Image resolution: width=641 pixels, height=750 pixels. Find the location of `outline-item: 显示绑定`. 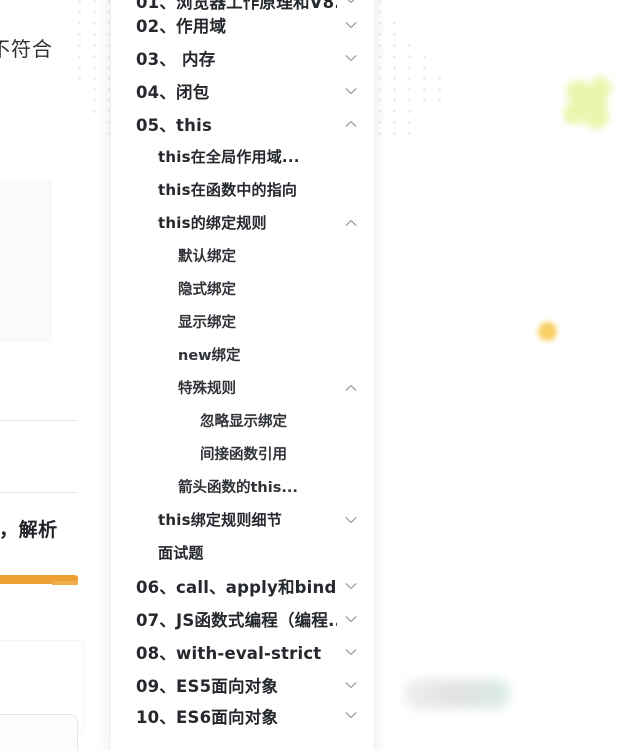

outline-item: 显示绑定 is located at coordinates (242, 321).